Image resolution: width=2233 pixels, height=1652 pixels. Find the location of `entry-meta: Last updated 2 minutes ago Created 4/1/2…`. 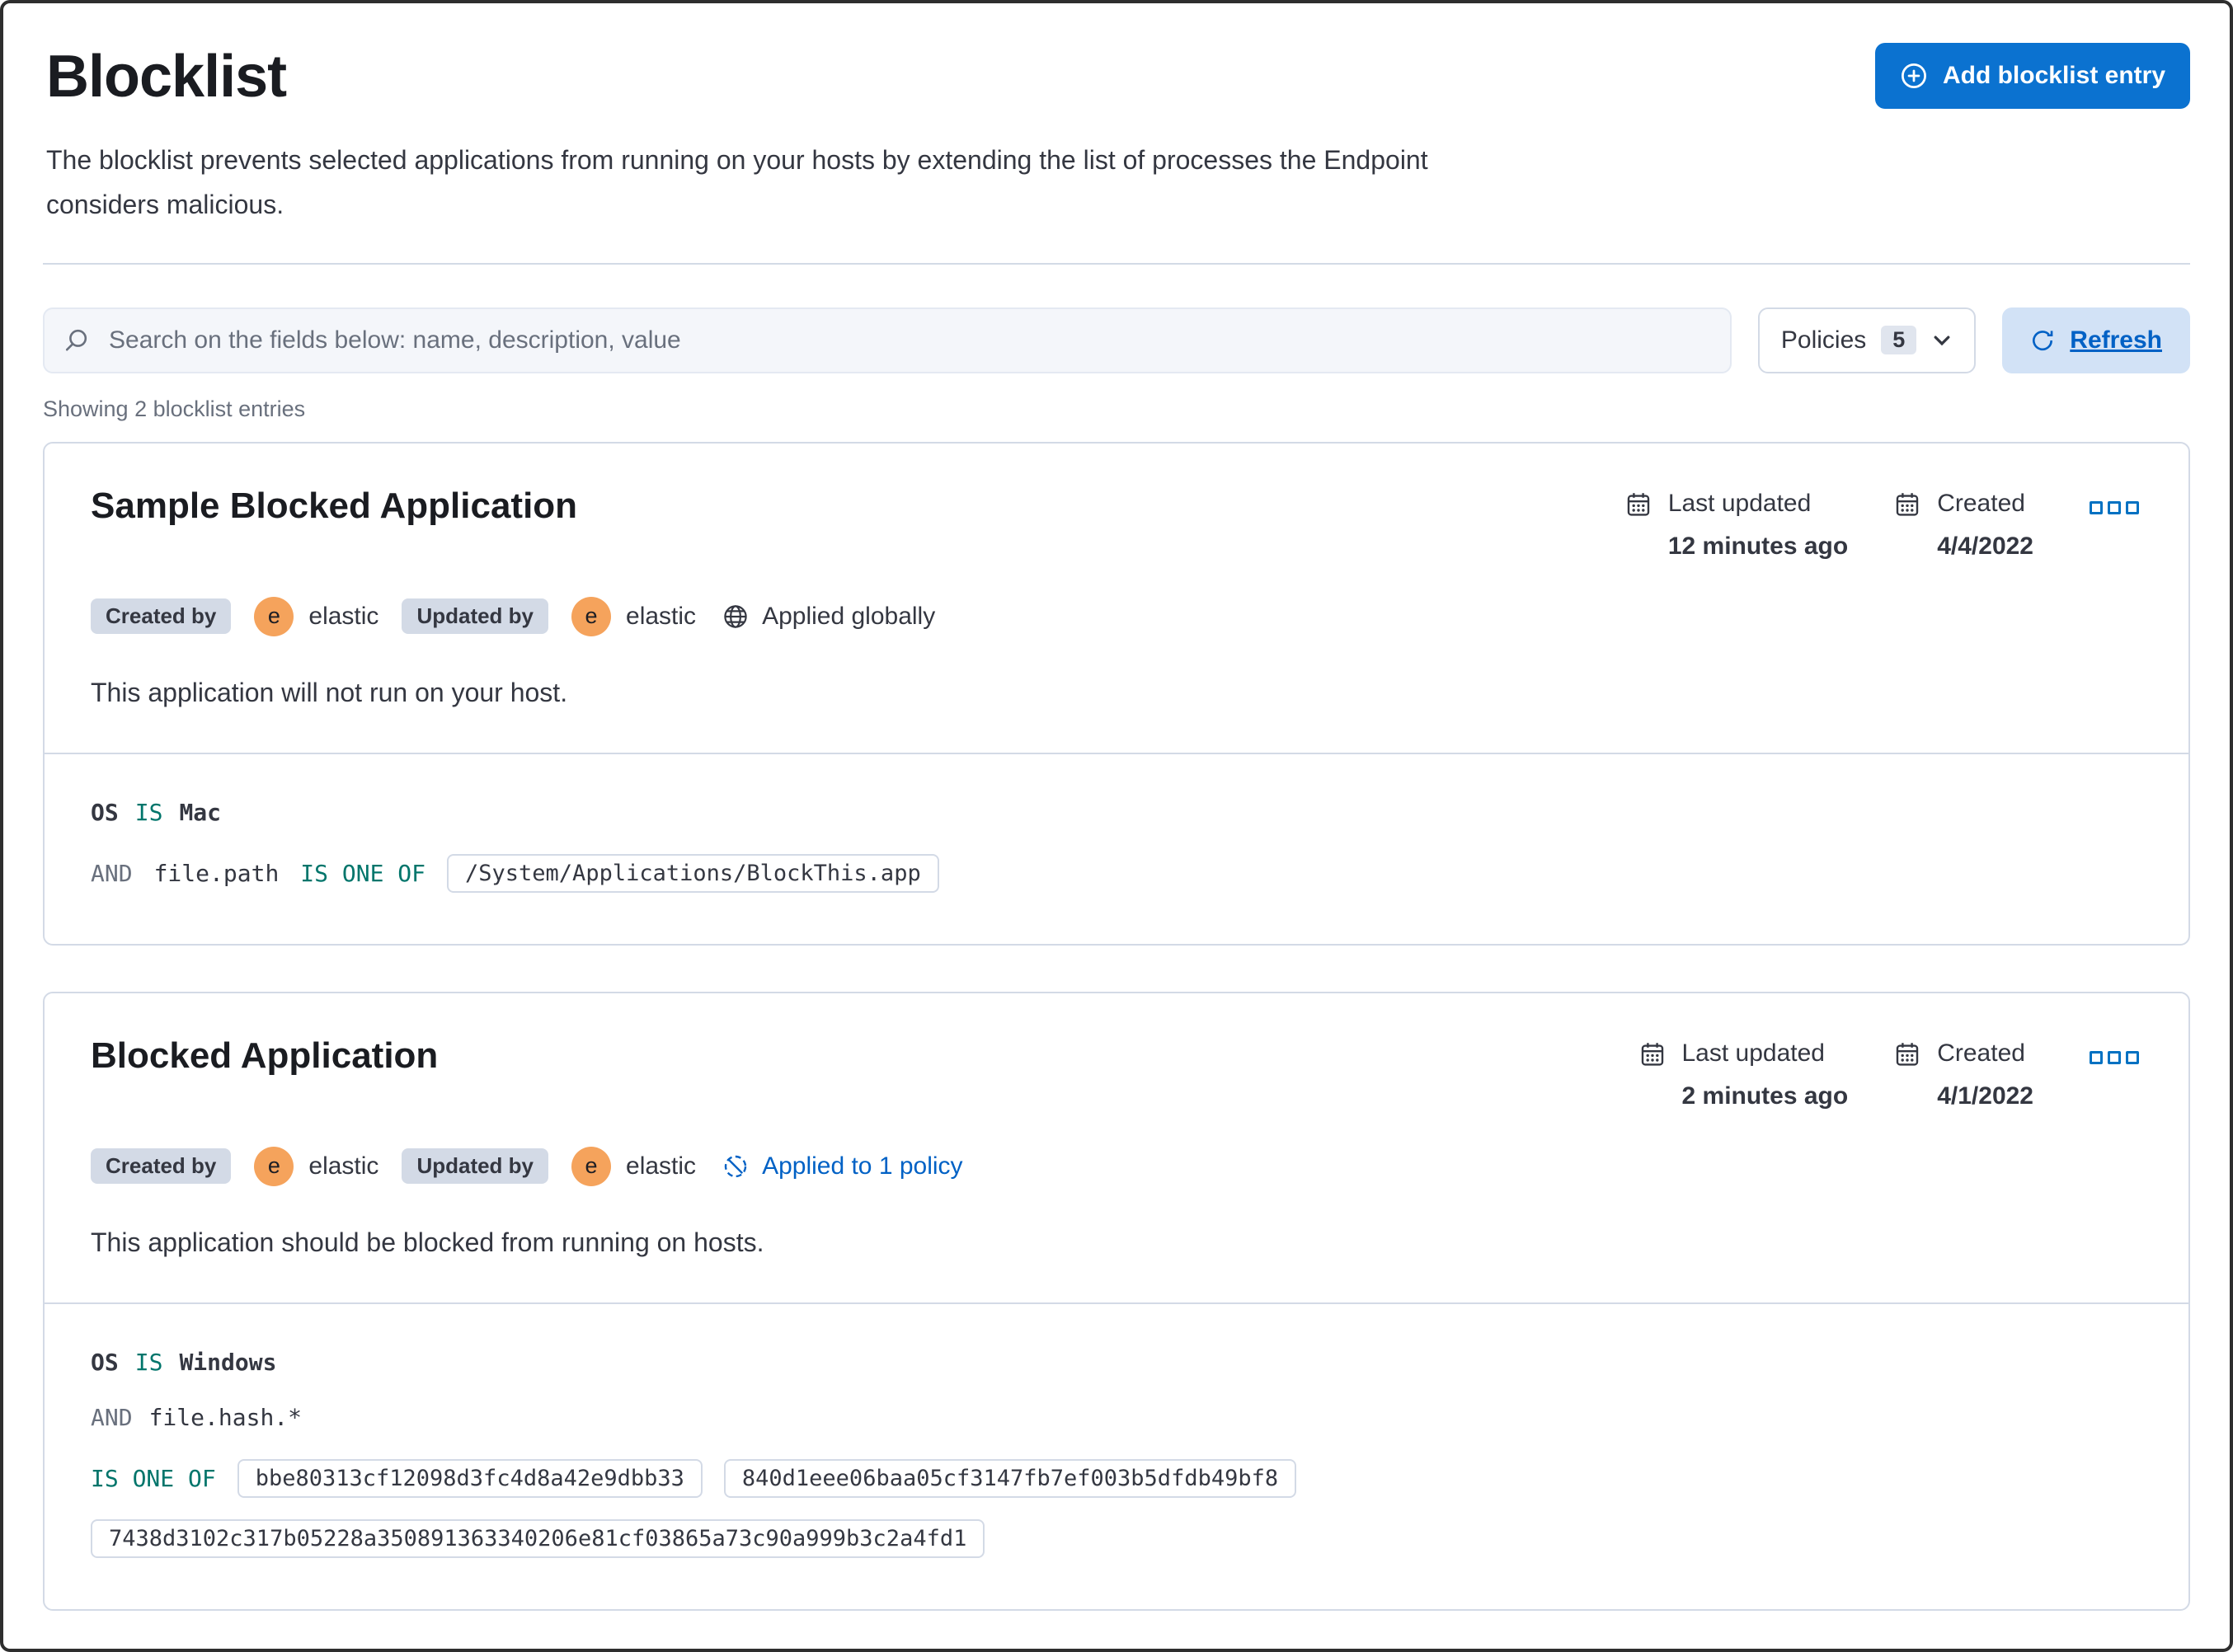

entry-meta: Last updated 2 minutes ago Created 4/1/2… is located at coordinates (1891, 1072).